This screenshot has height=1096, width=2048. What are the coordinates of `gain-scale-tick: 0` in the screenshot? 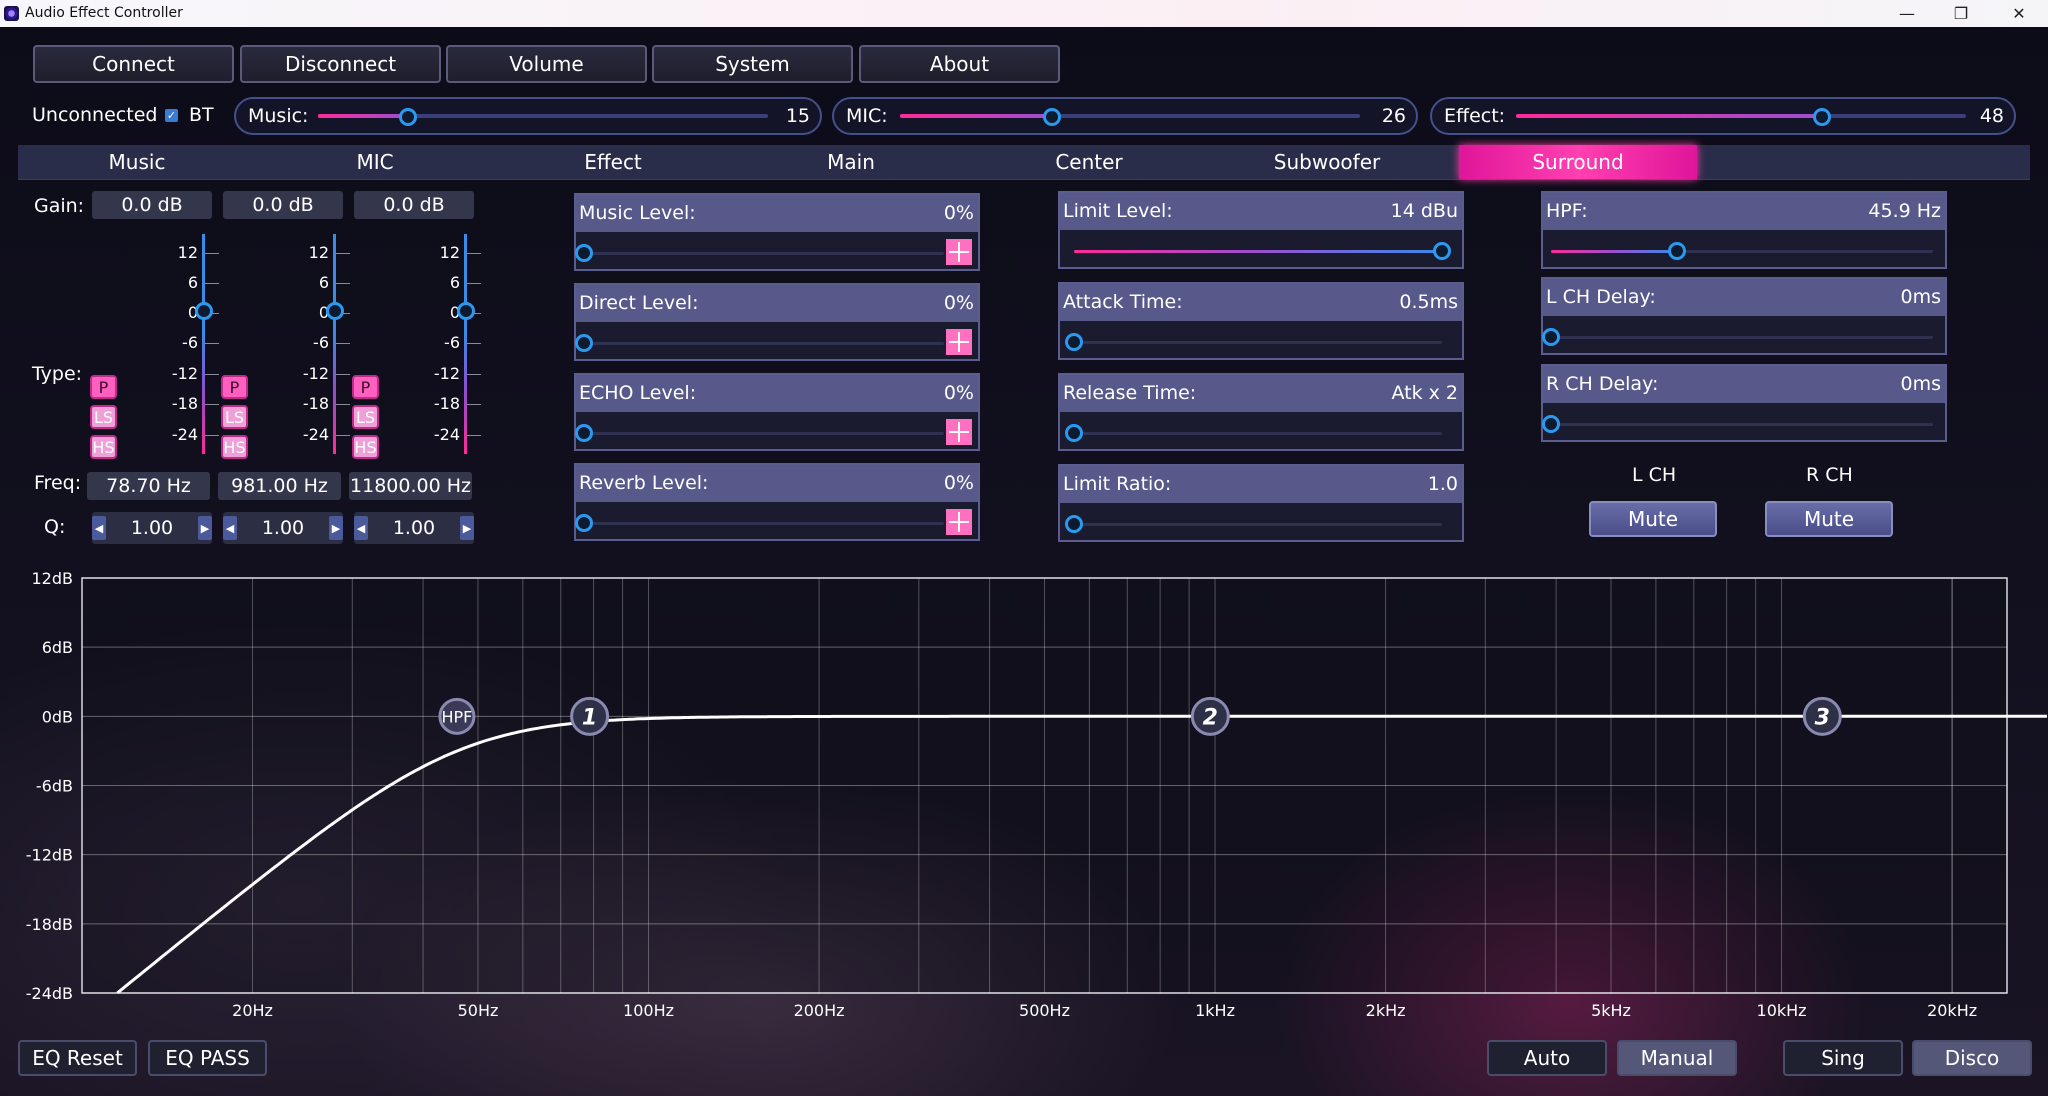 It's located at (192, 312).